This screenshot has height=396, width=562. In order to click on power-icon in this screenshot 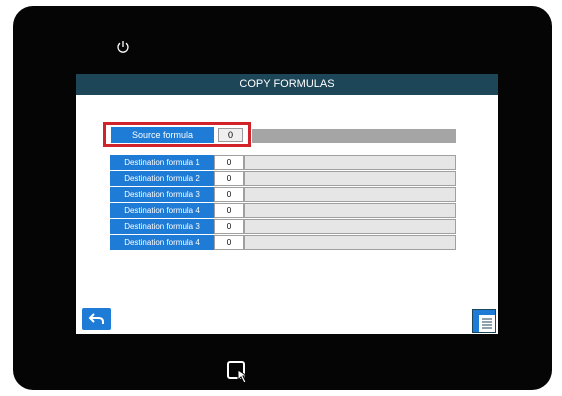, I will do `click(123, 47)`.